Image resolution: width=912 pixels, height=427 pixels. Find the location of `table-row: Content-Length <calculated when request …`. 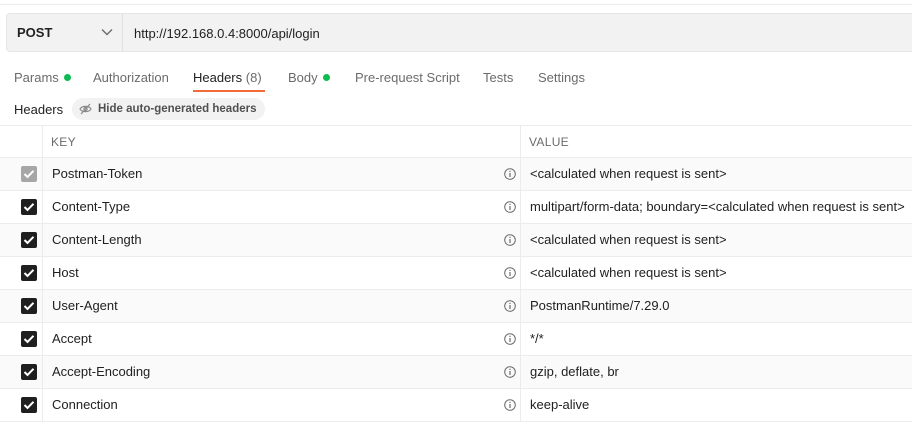

table-row: Content-Length <calculated when request … is located at coordinates (456, 240).